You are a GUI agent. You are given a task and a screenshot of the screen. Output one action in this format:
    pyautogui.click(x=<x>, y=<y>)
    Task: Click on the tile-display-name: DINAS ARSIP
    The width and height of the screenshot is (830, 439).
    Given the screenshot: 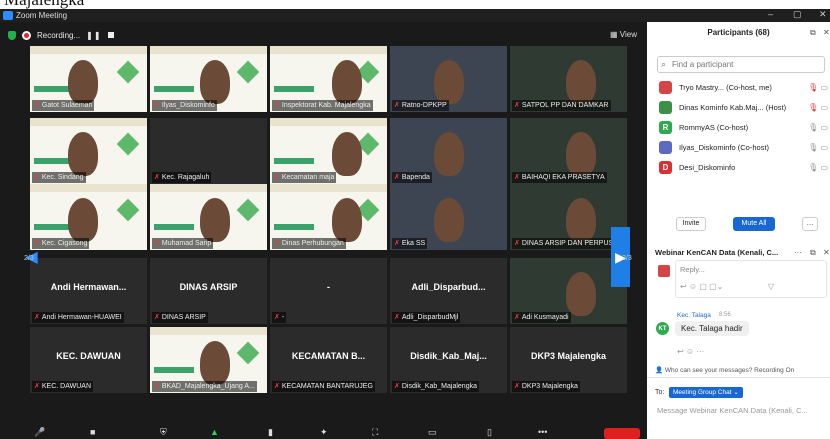 What is the action you would take?
    pyautogui.click(x=208, y=287)
    